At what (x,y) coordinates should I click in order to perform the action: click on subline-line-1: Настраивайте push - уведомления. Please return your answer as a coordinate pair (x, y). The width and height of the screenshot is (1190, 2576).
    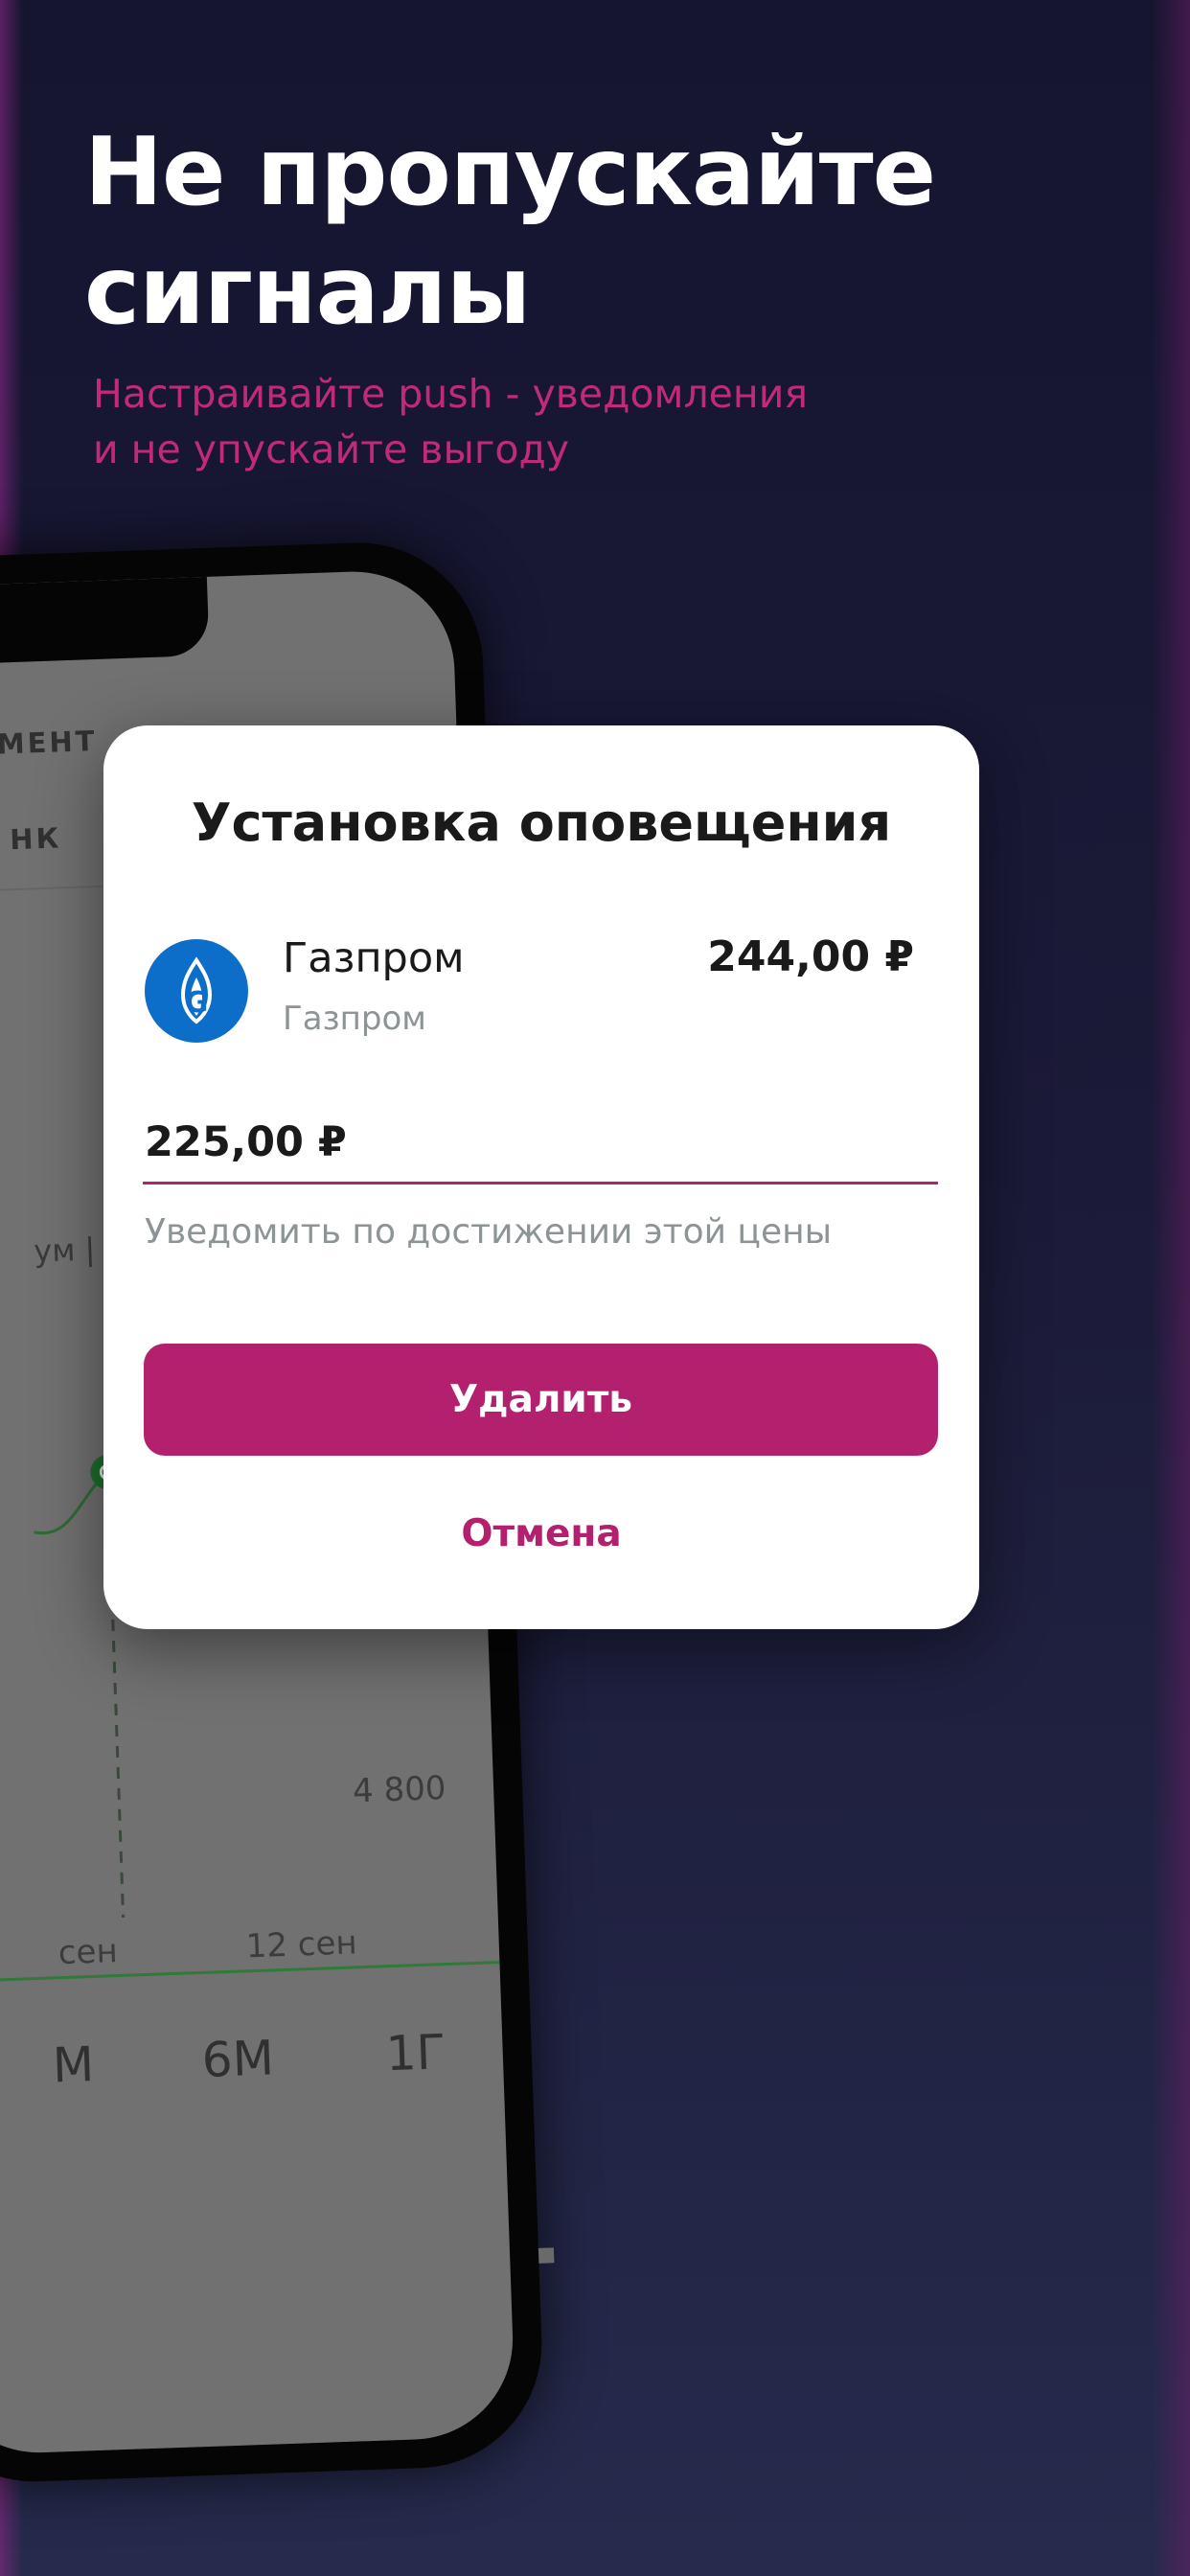
    Looking at the image, I should click on (451, 394).